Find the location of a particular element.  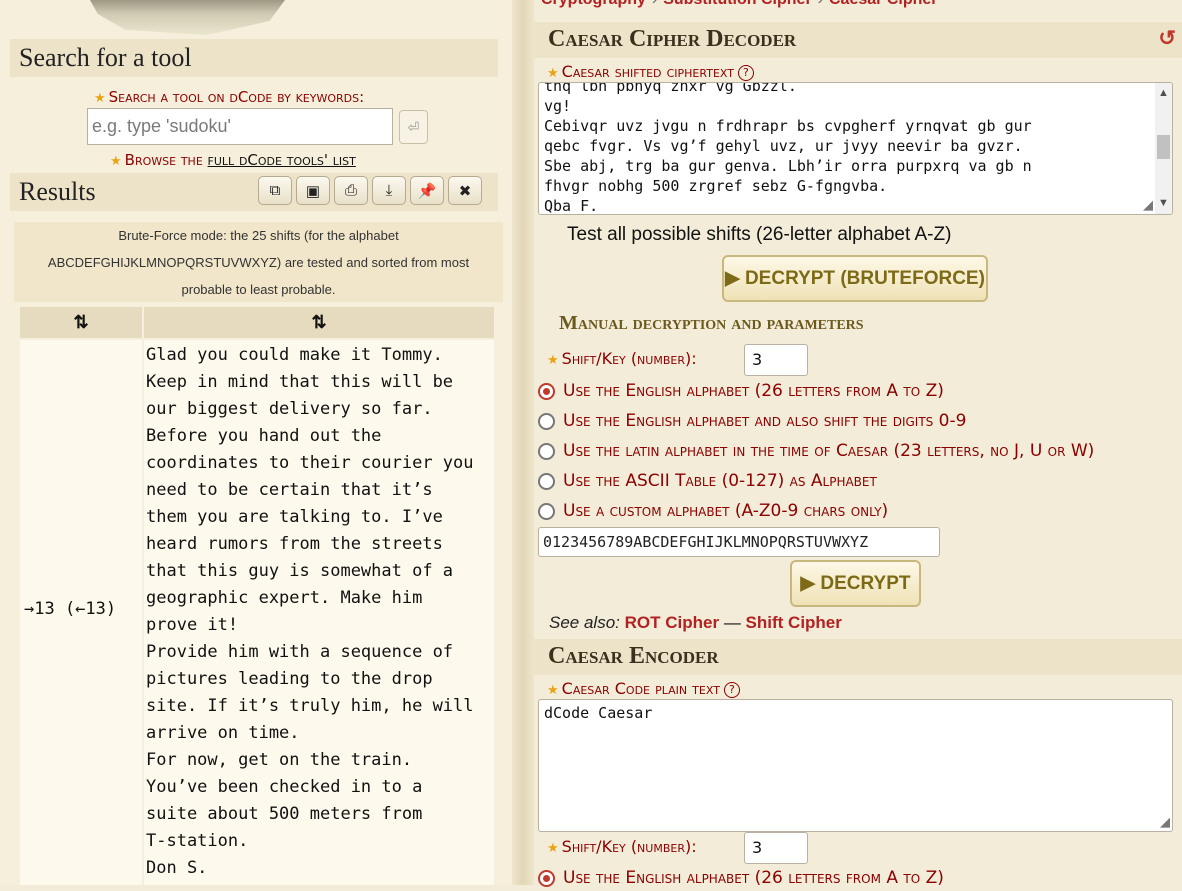

encoder-shift-label: ★ Shift/Key (number): is located at coordinates (622, 846).